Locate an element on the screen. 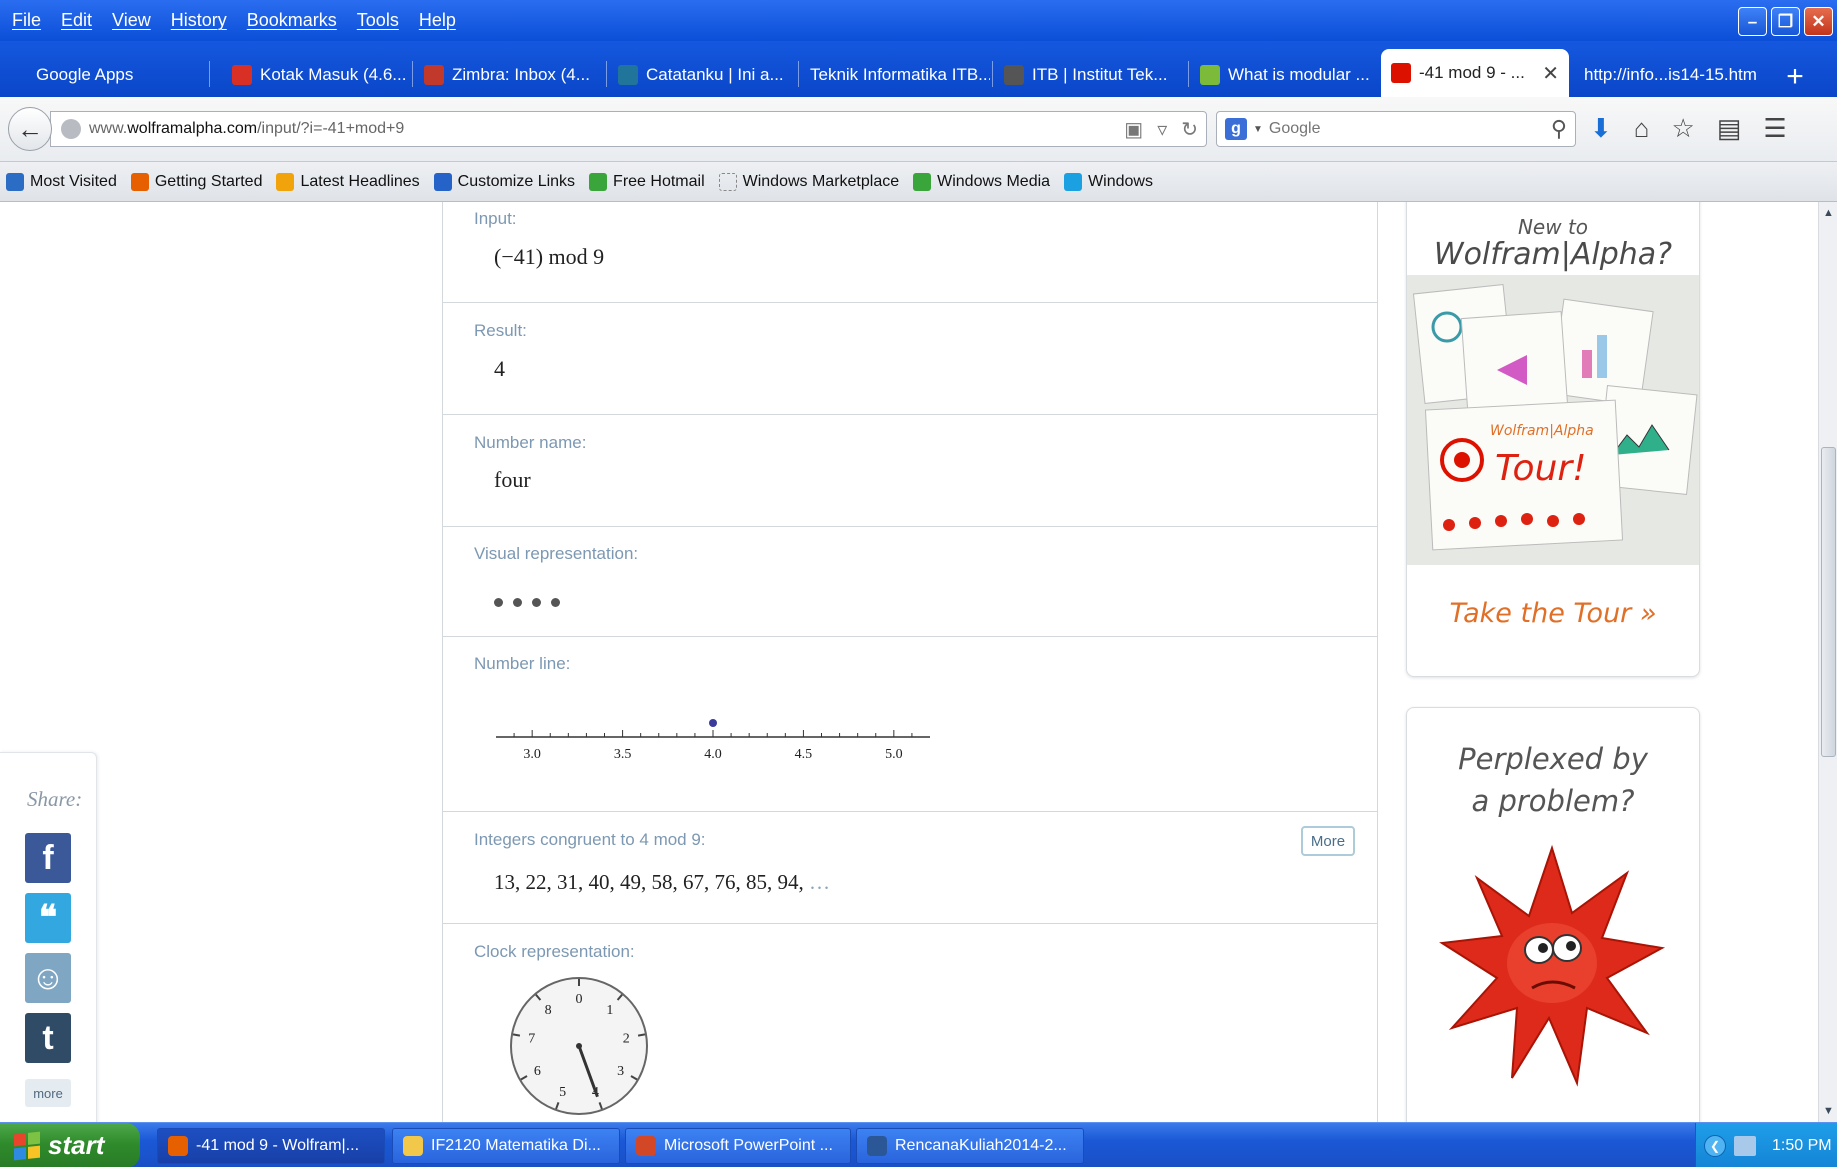  window-controls: – ❐ ✕ is located at coordinates (1785, 21).